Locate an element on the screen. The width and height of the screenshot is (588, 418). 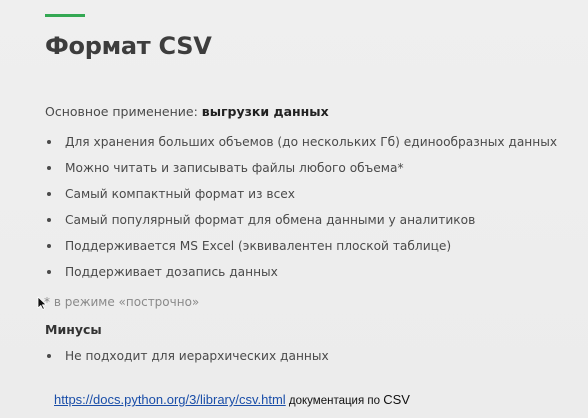
docs-caption-csv: CSV is located at coordinates (396, 399).